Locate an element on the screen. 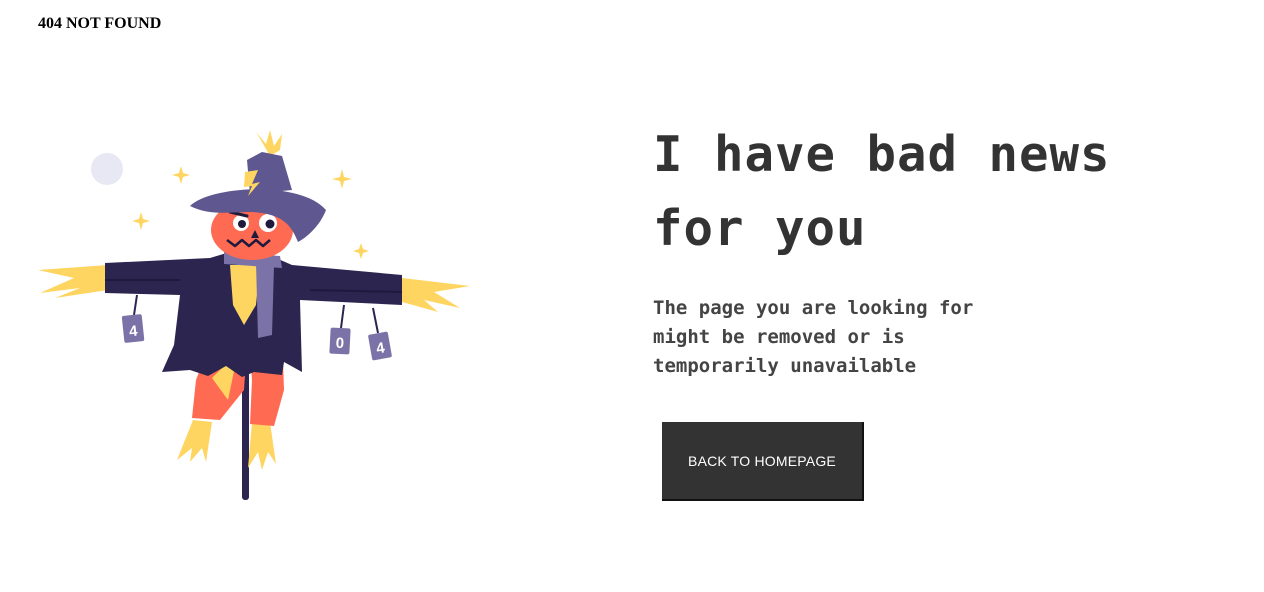 This screenshot has width=1264, height=592. headline: I have bad news for you is located at coordinates (882, 191).